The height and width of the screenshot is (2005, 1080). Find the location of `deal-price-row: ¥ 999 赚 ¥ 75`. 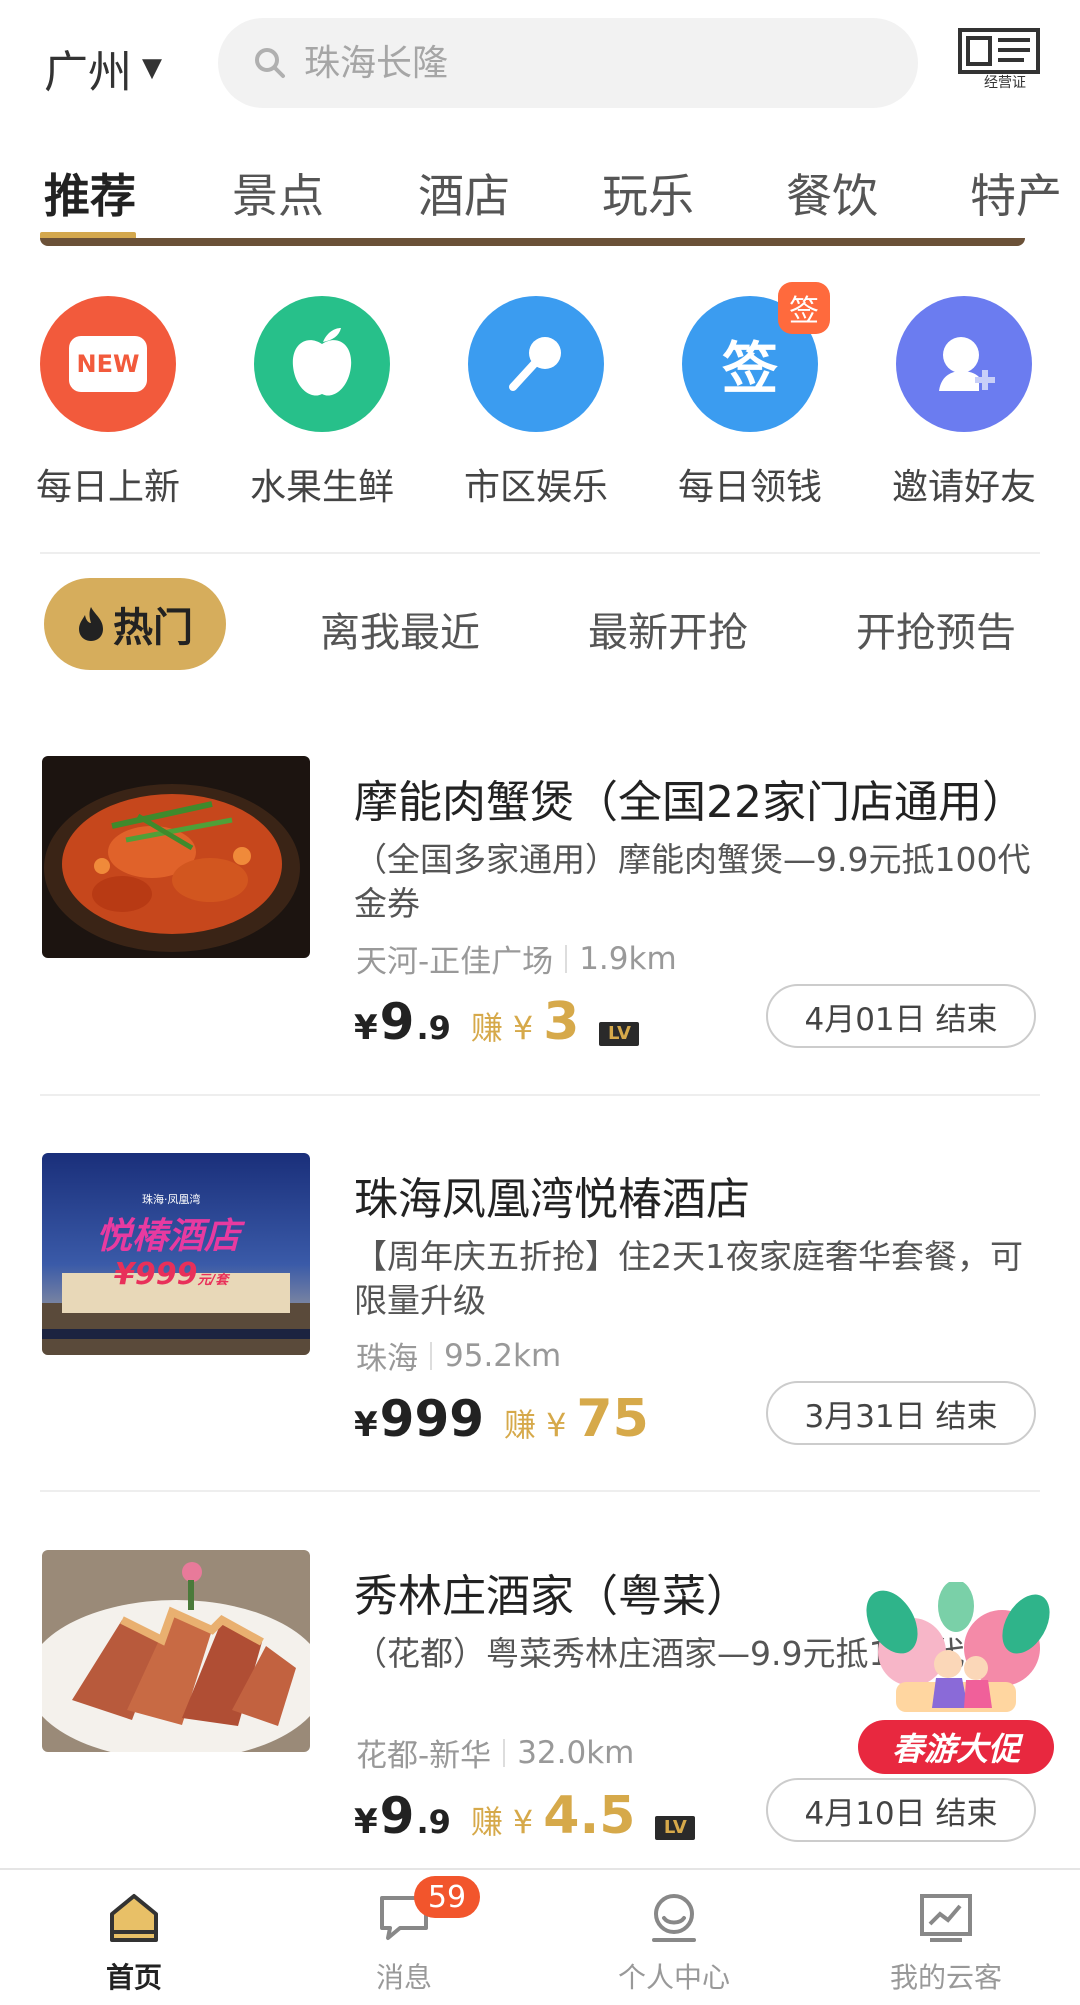

deal-price-row: ¥ 999 赚 ¥ 75 is located at coordinates (501, 1419).